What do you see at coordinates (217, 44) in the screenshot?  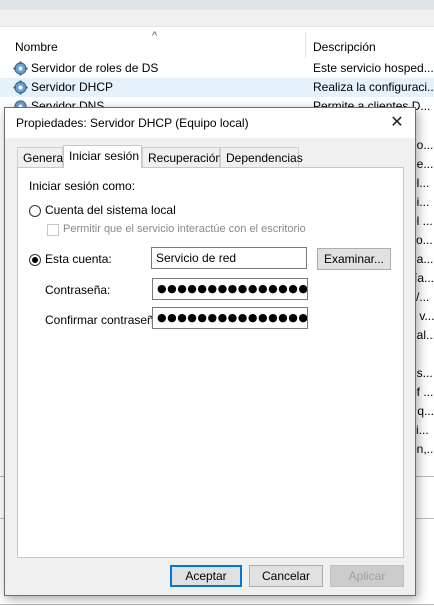 I see `services-list-header: ^ Nombre Descripción` at bounding box center [217, 44].